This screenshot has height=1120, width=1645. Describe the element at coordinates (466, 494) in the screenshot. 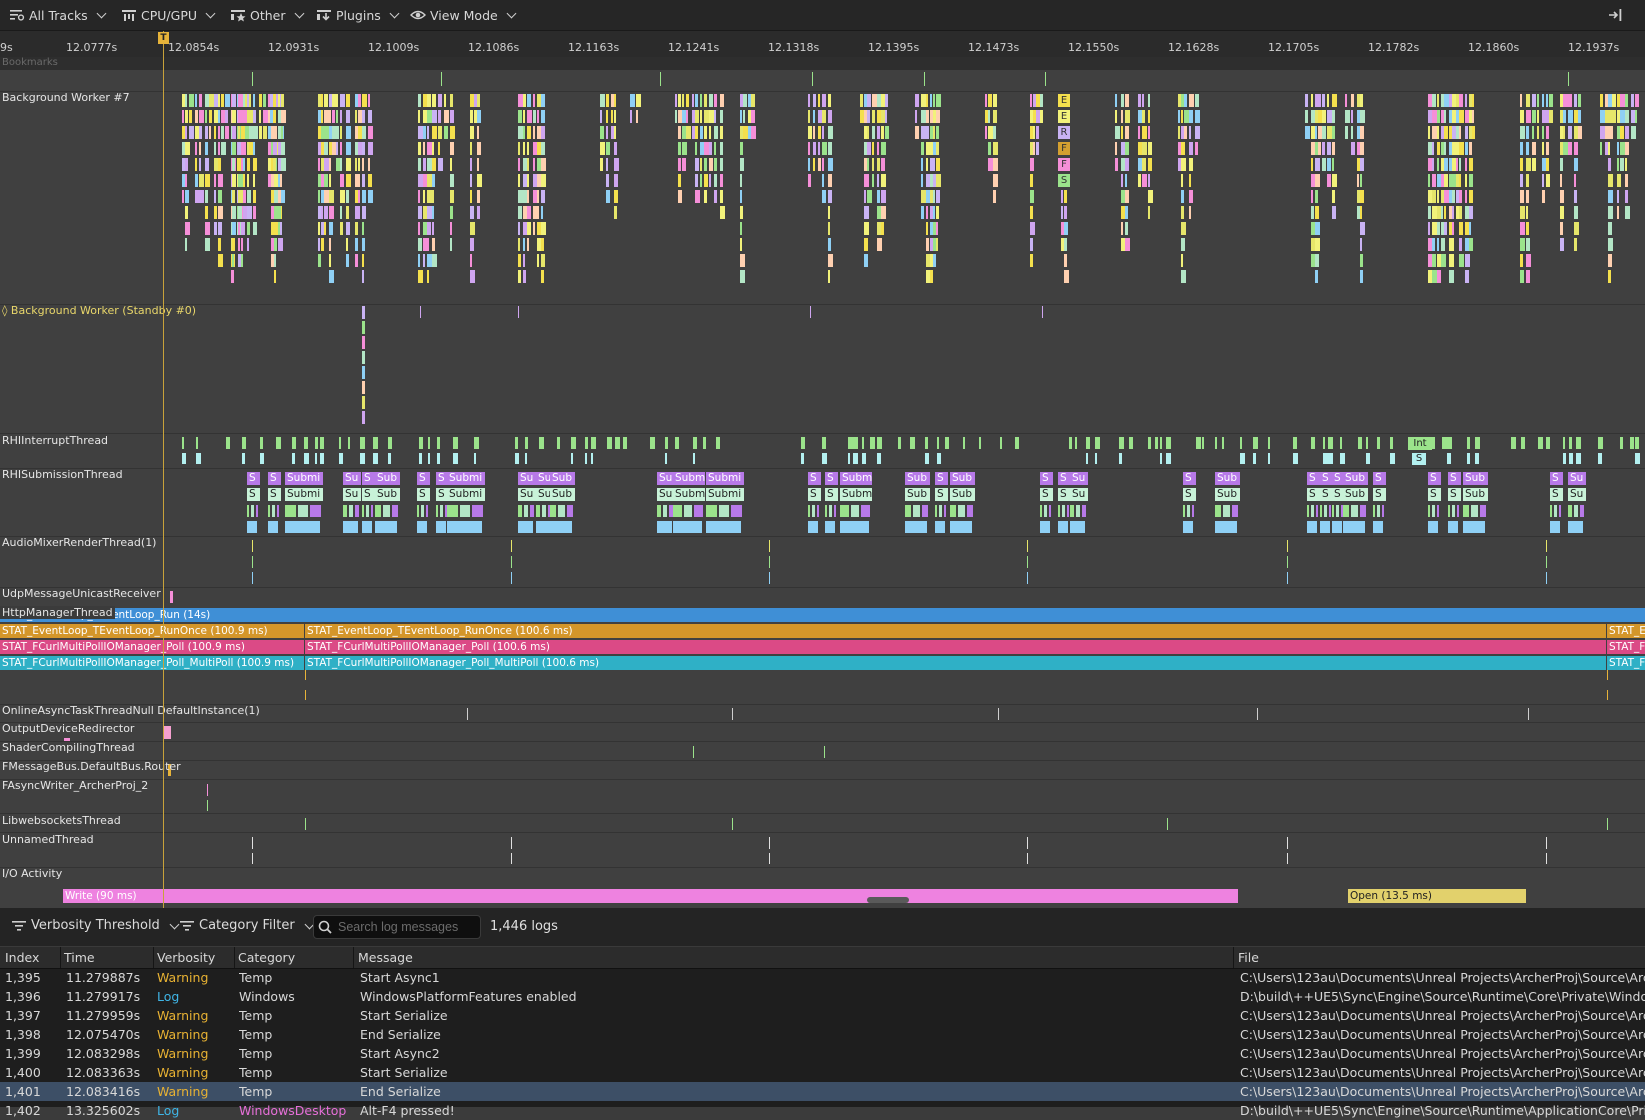

I see `rhi-submission-event: Submi` at that location.